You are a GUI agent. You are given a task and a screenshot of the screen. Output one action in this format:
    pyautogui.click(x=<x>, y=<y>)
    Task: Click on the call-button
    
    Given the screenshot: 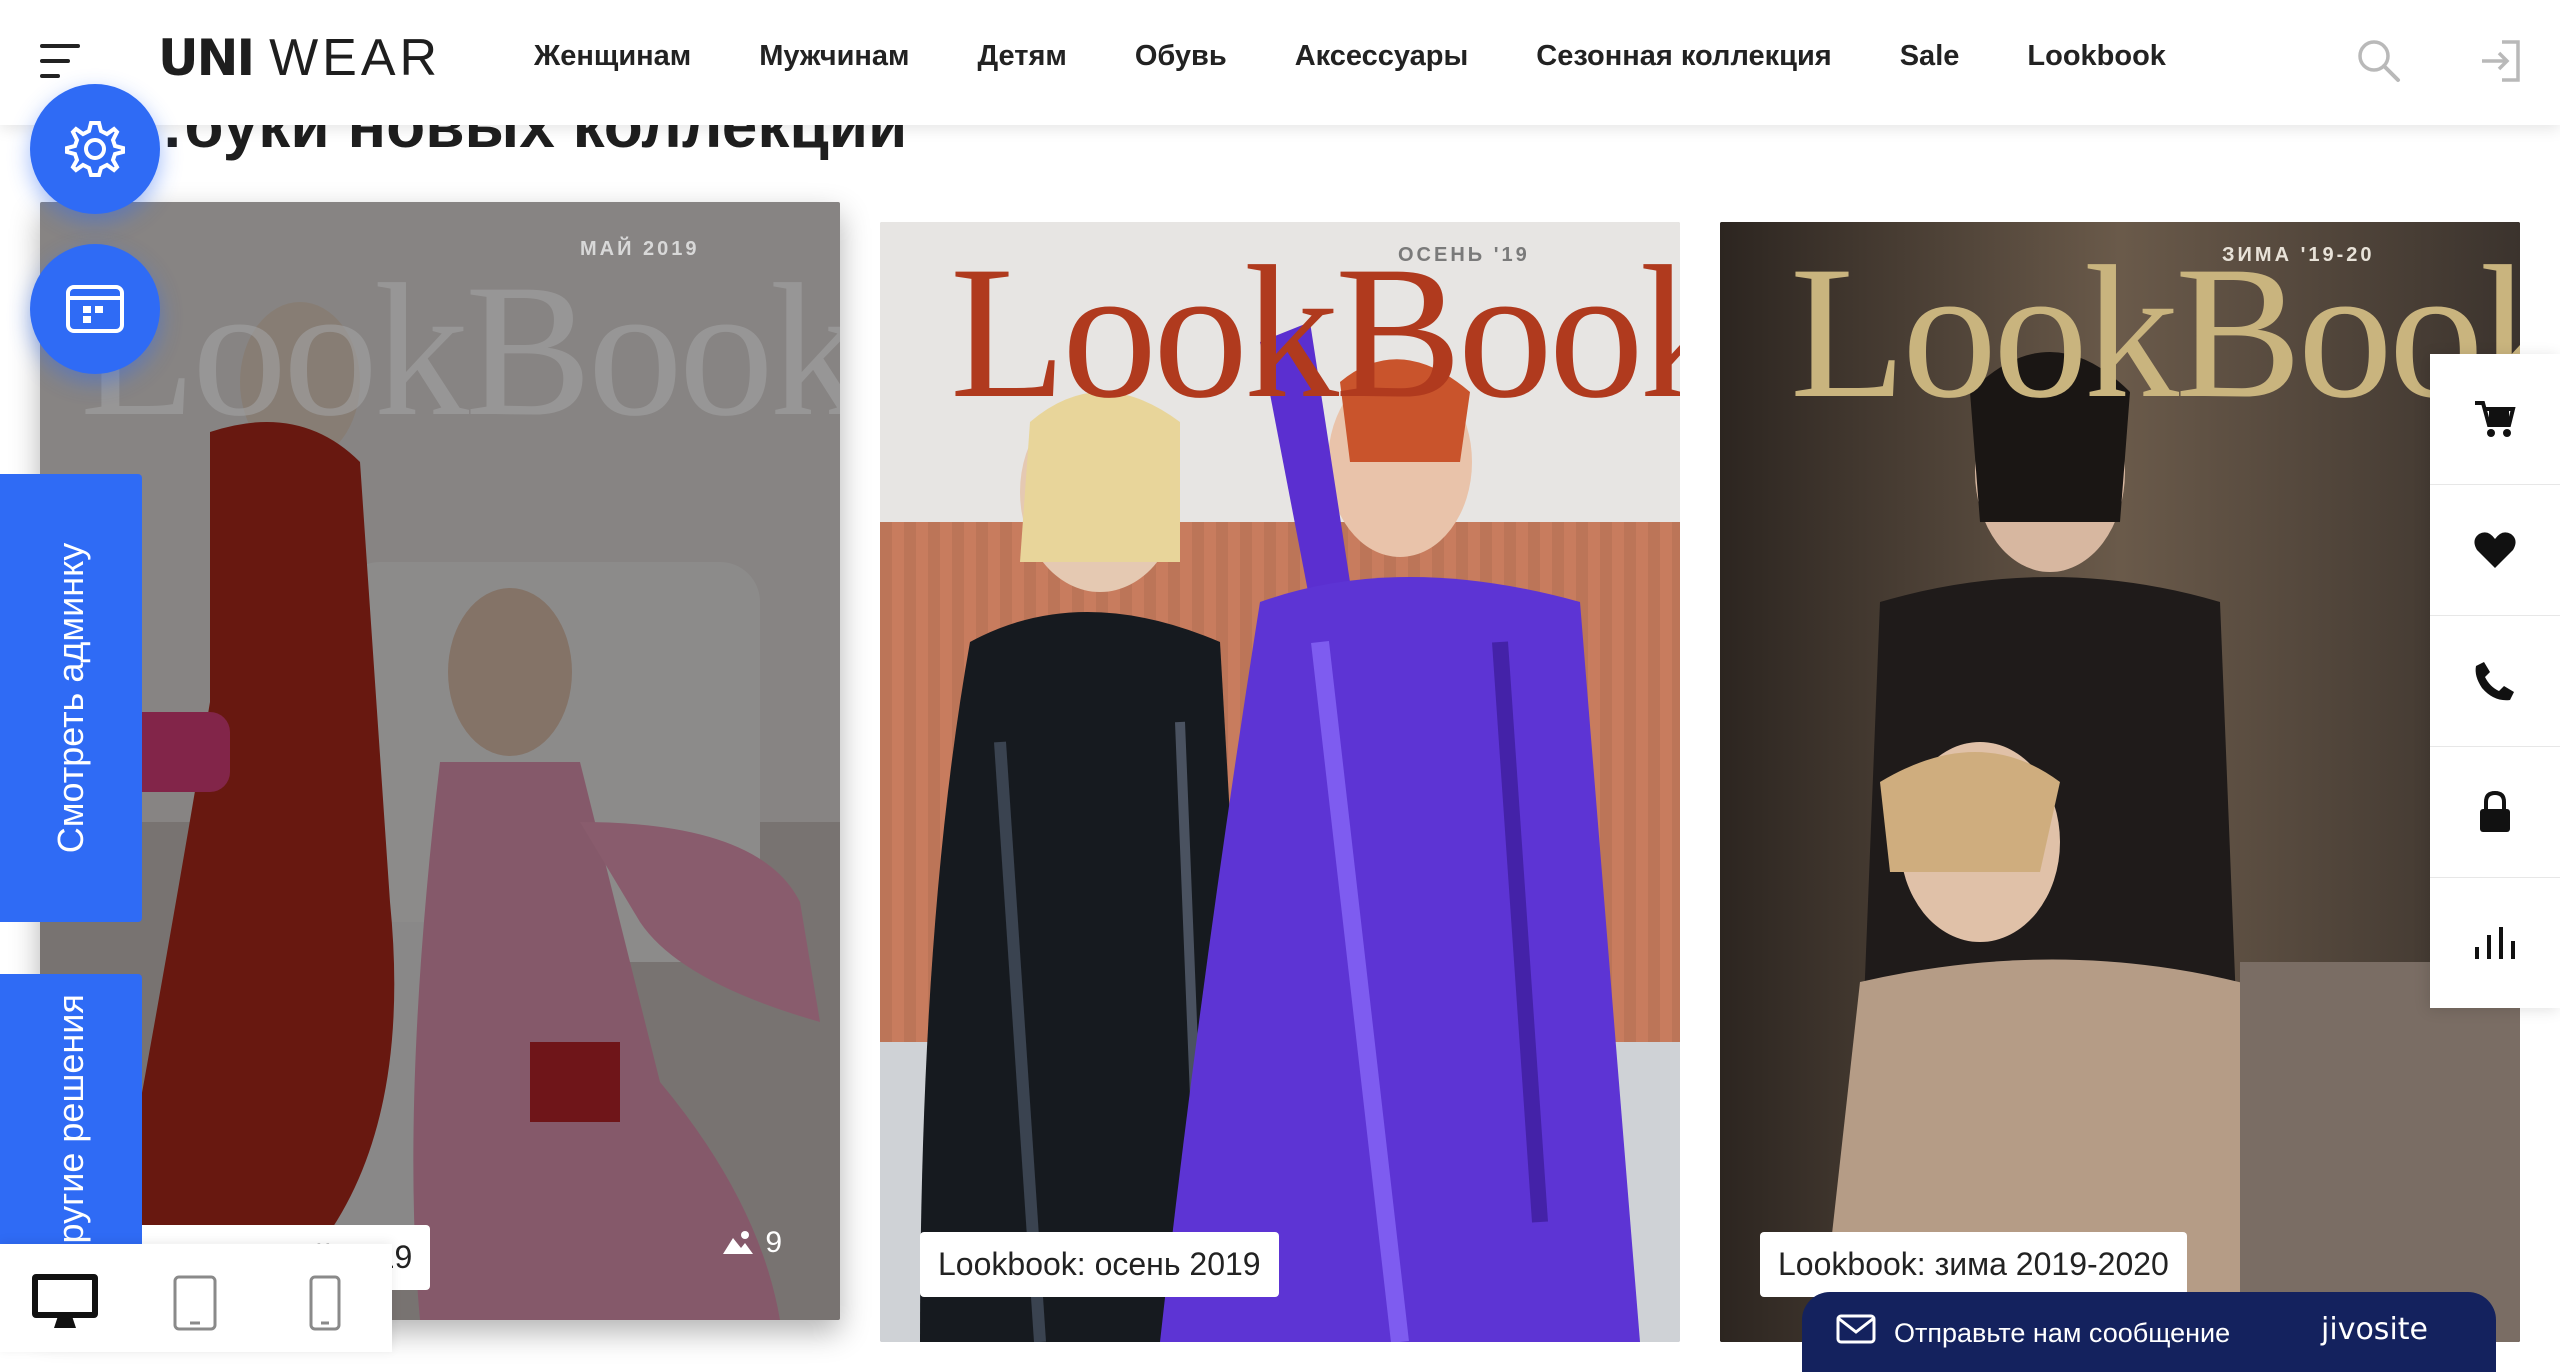 What is the action you would take?
    pyautogui.click(x=2495, y=681)
    